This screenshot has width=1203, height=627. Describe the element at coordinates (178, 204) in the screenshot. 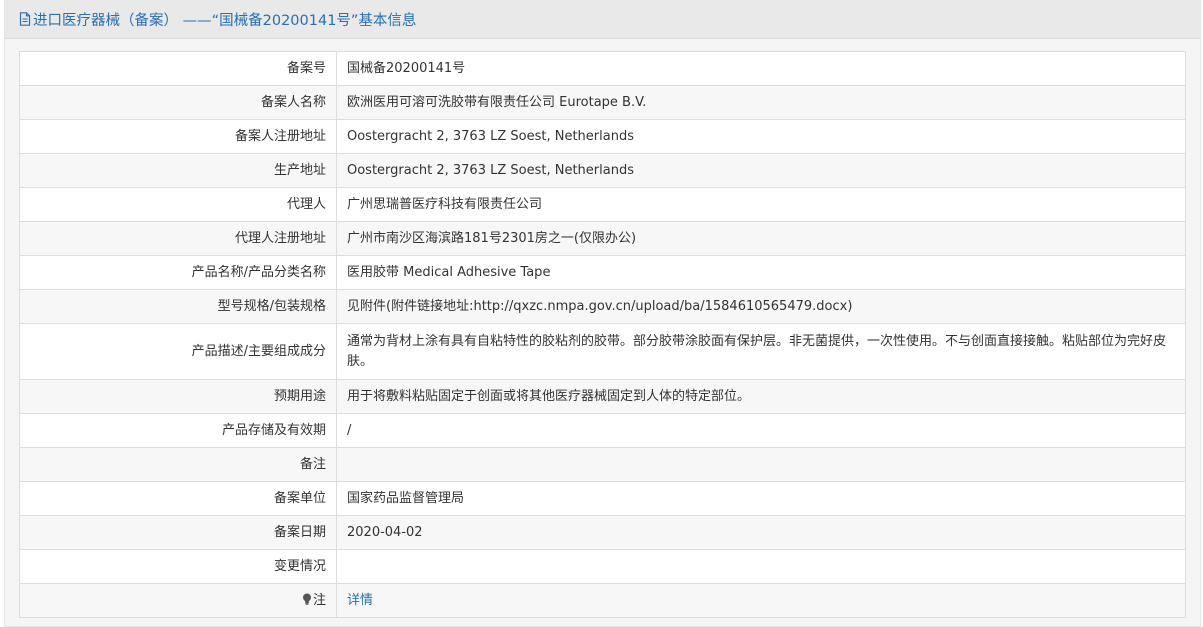

I see `row-label: 代理人` at that location.